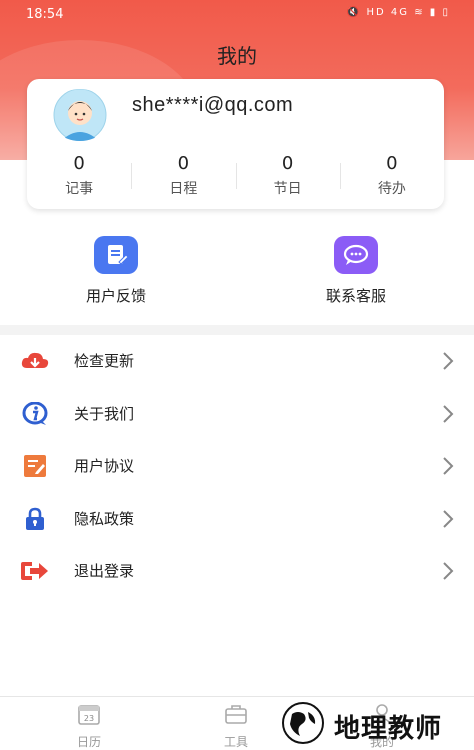 This screenshot has height=750, width=474. I want to click on customer-service-button: 联系客服, so click(356, 271).